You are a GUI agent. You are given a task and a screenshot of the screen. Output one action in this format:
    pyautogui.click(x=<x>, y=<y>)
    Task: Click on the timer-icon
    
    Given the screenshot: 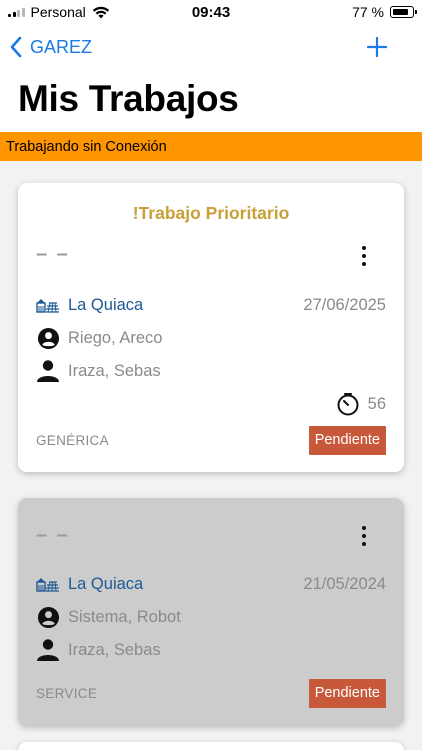 What is the action you would take?
    pyautogui.click(x=348, y=404)
    